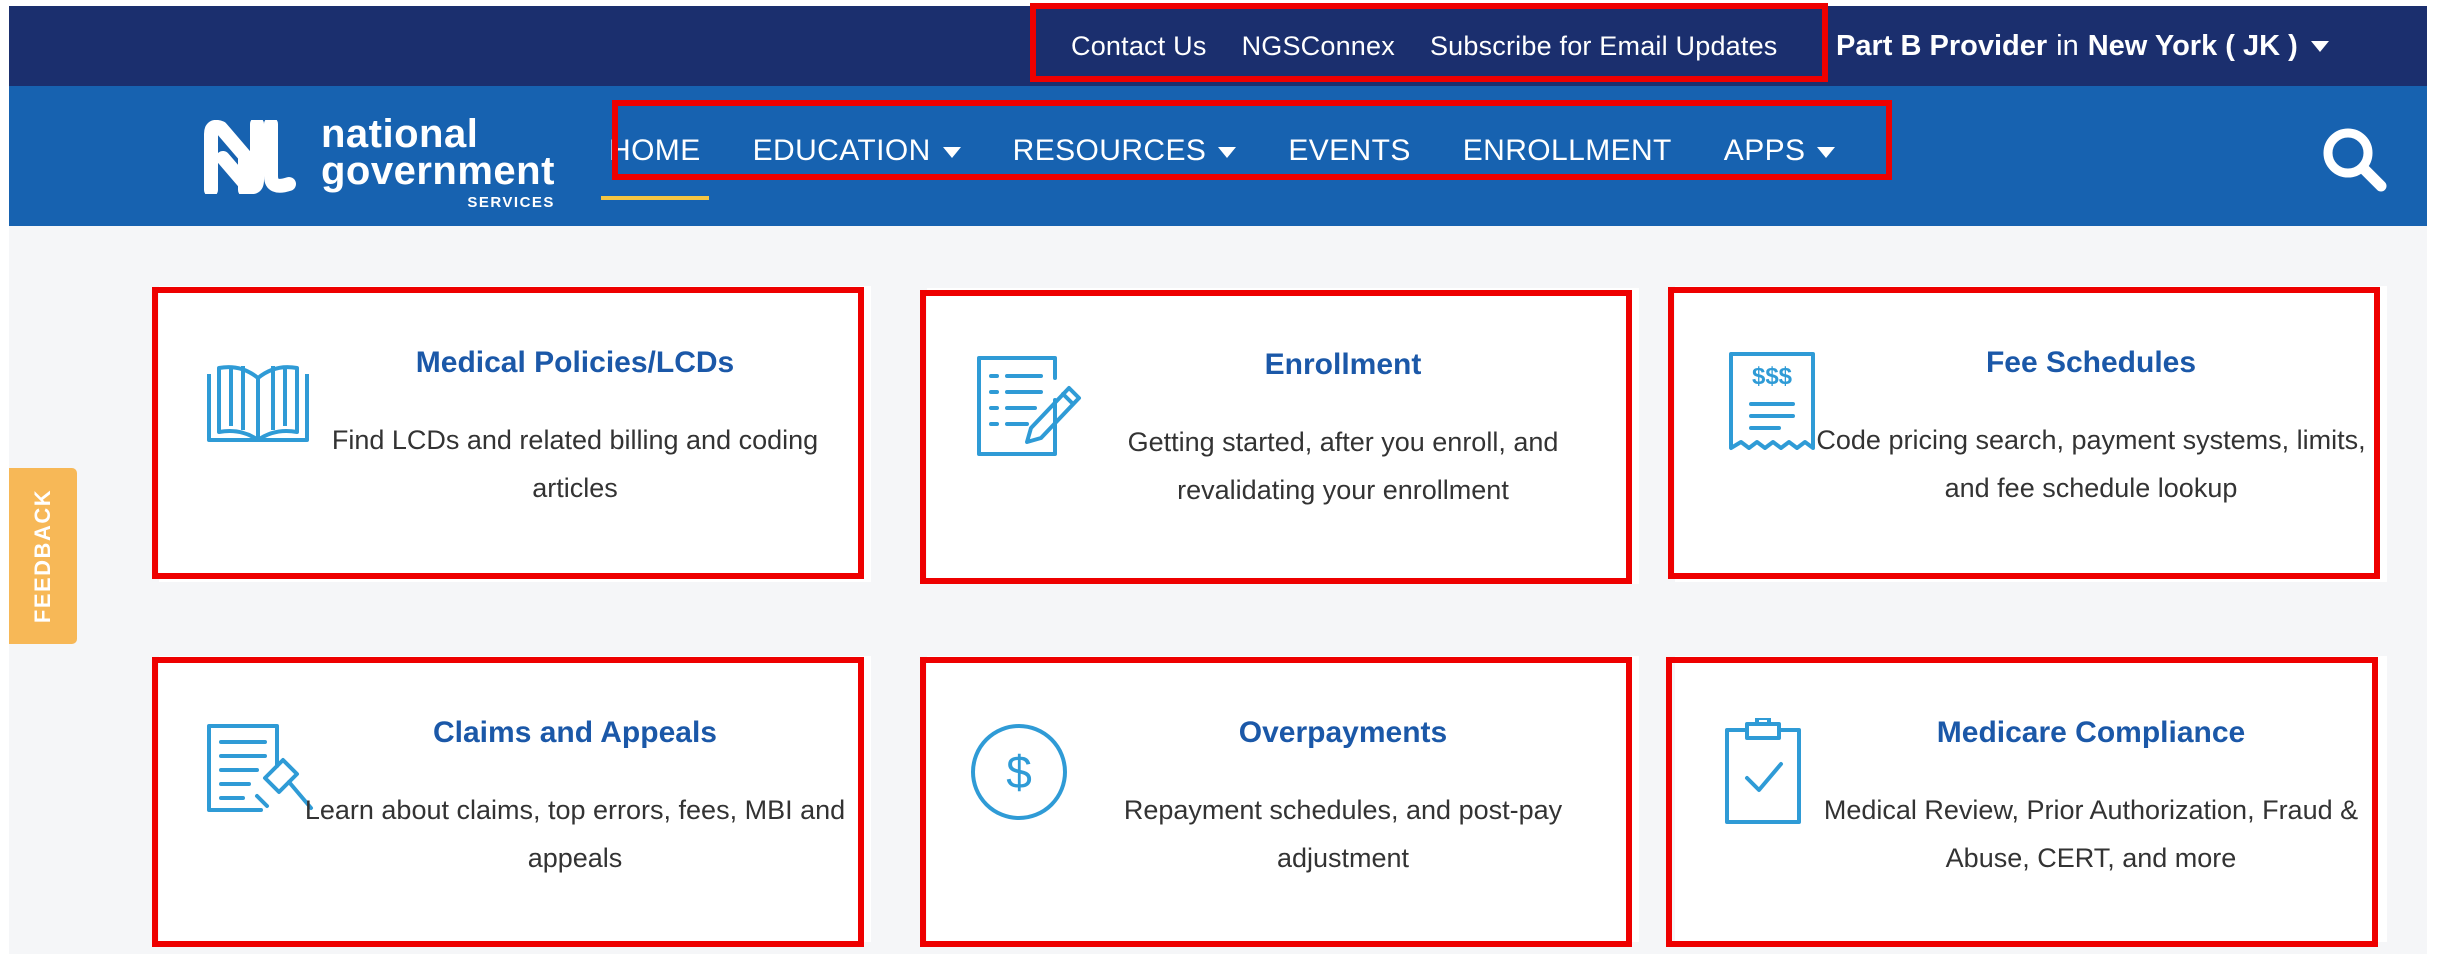 This screenshot has width=2438, height=960. I want to click on nav-home: HOME, so click(655, 167).